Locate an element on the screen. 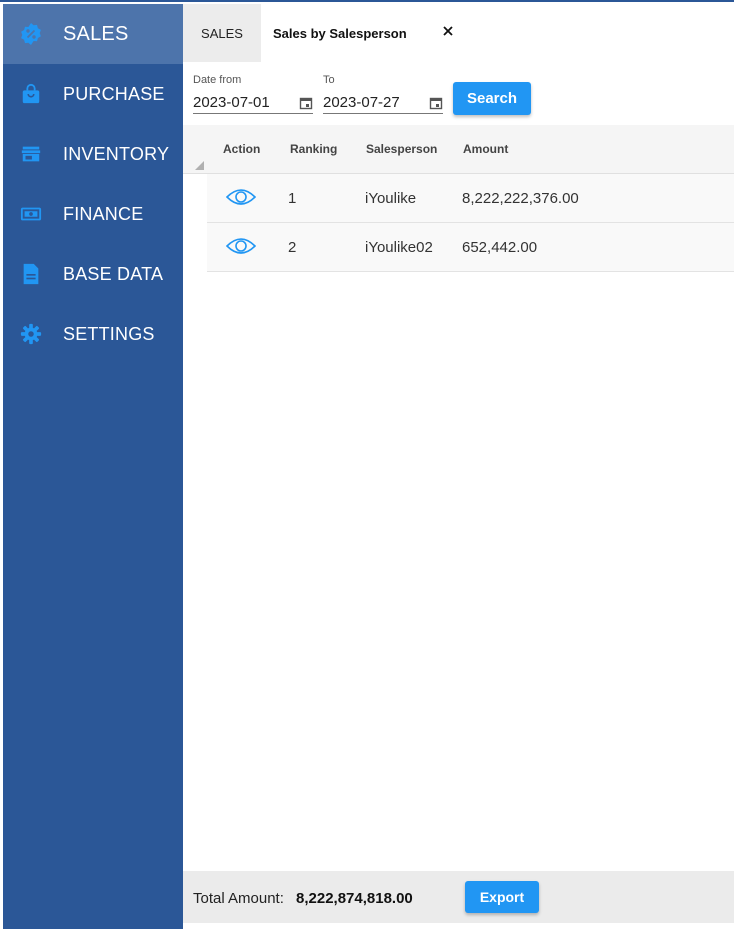  sidebar-item-settings: SETTINGS is located at coordinates (93, 334).